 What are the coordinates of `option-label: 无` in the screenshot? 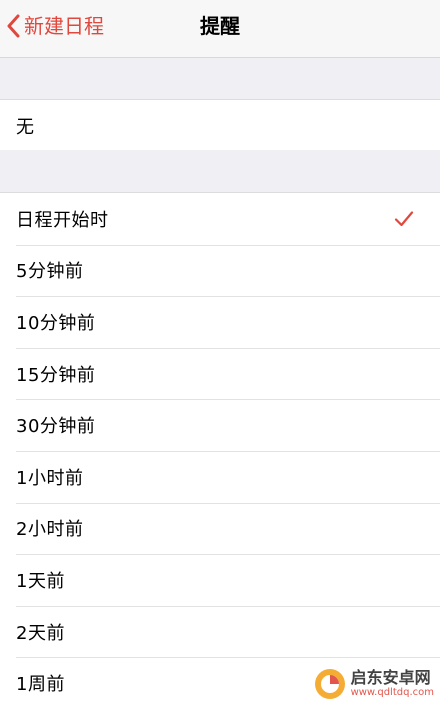 It's located at (25, 127).